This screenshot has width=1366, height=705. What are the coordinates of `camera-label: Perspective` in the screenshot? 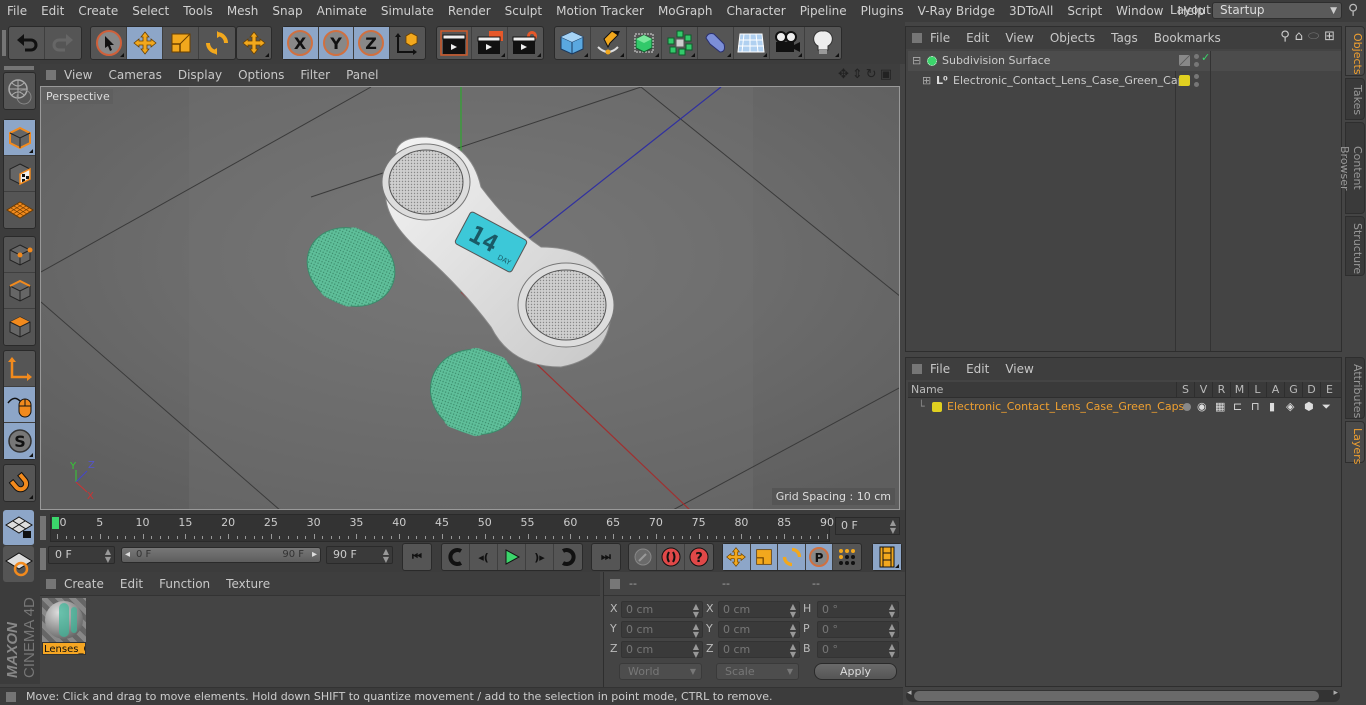 It's located at (78, 96).